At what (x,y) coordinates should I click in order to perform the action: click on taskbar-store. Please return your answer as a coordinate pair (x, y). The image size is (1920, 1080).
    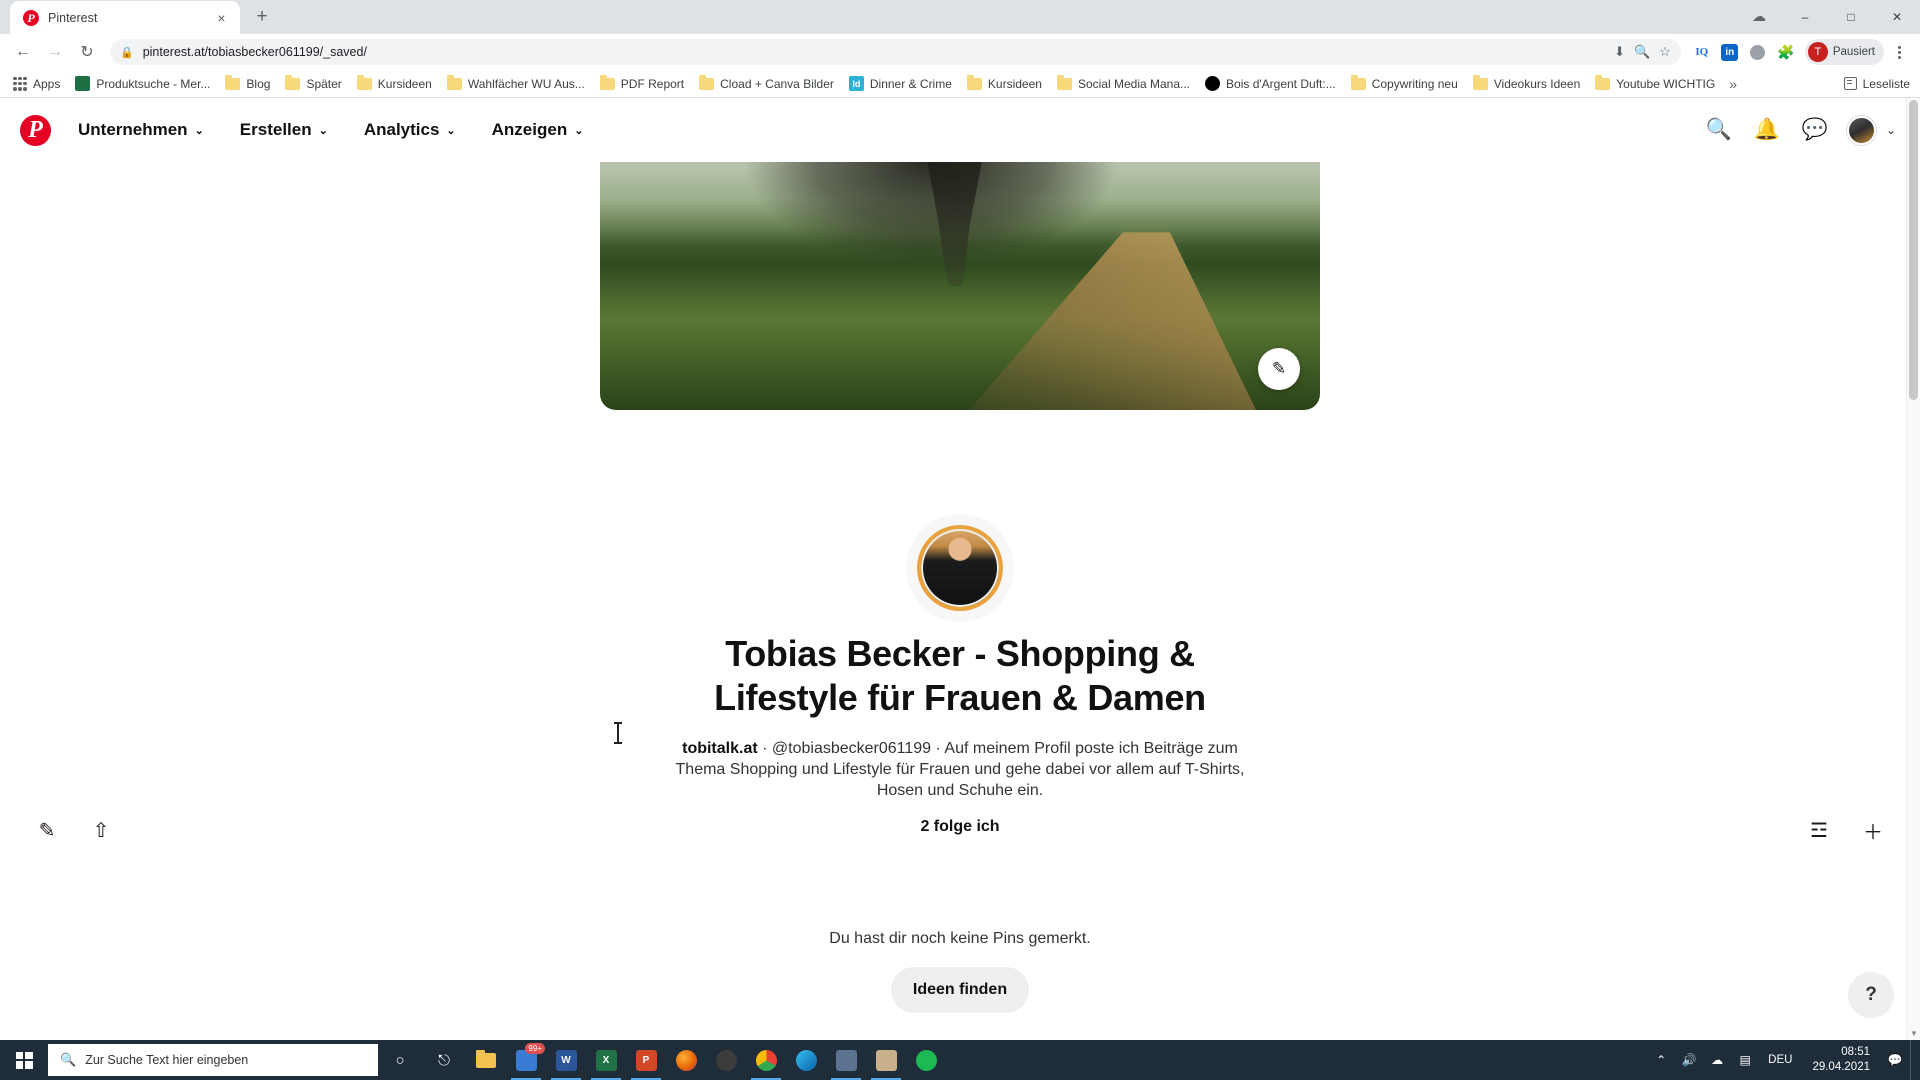
    Looking at the image, I should click on (846, 1060).